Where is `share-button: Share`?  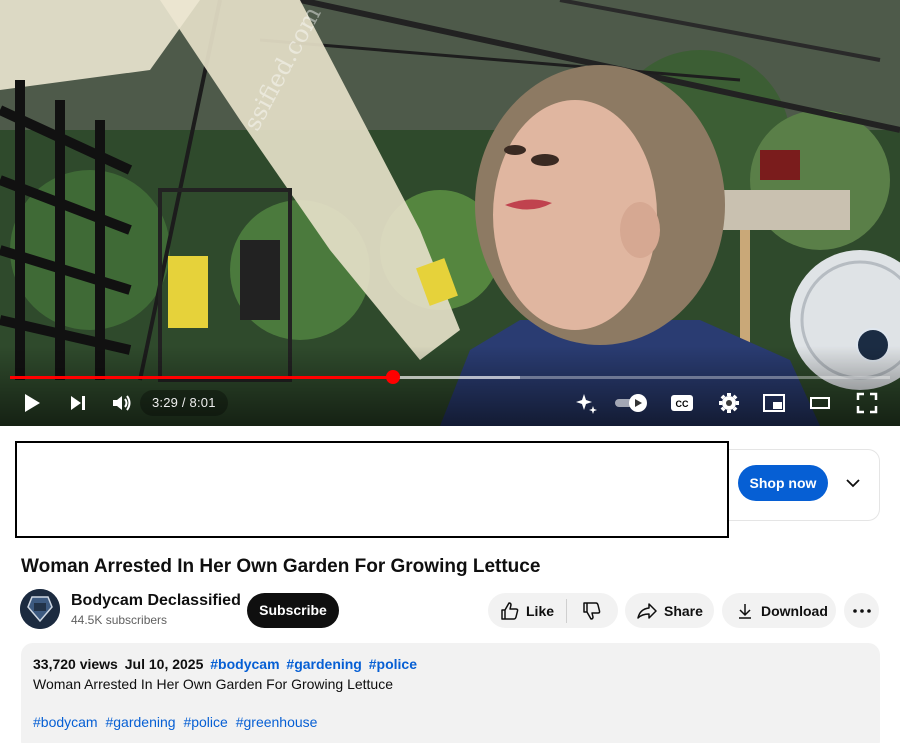
share-button: Share is located at coordinates (669, 610).